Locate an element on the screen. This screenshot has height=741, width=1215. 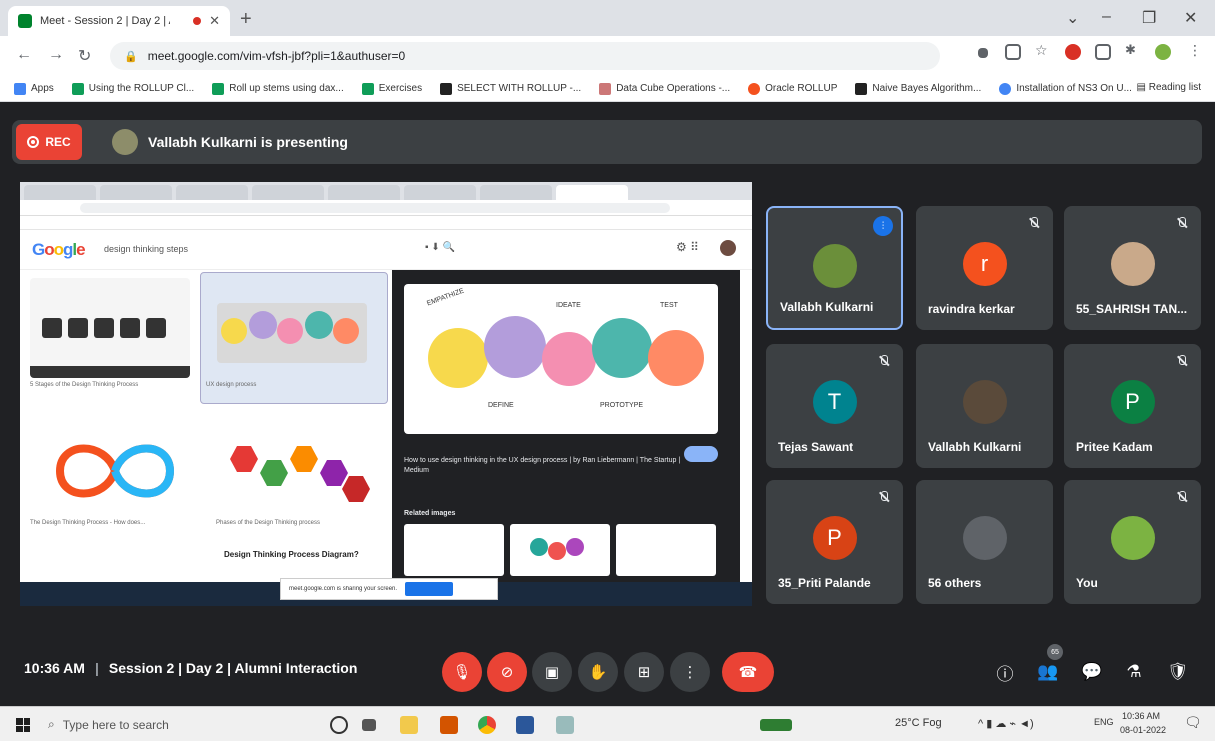
clock-time: 10:36 AM is located at coordinates (1141, 716).